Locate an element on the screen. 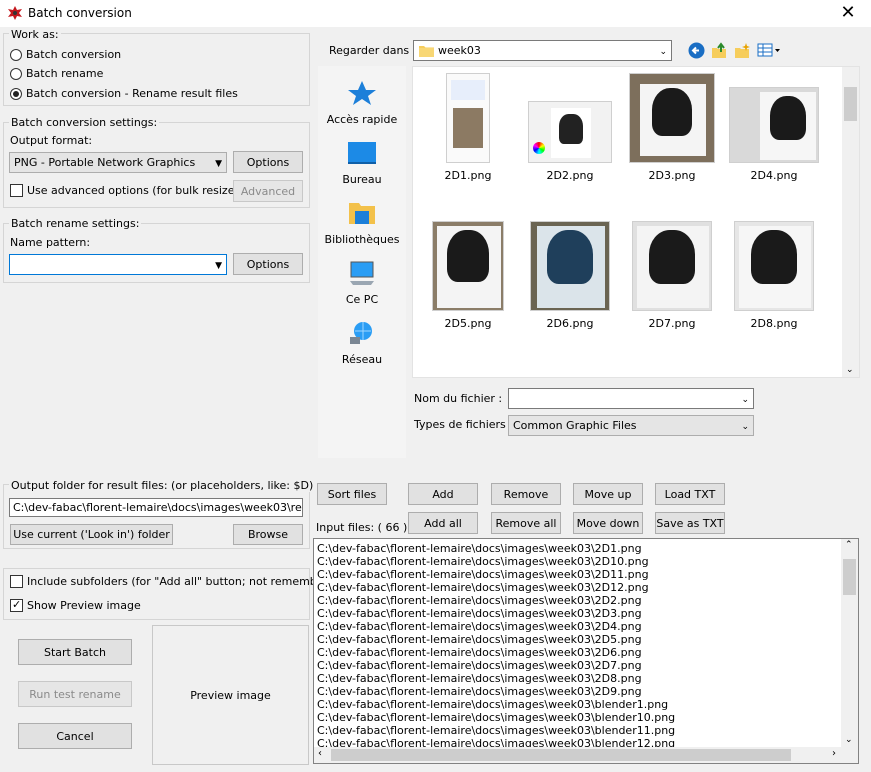 The width and height of the screenshot is (871, 772). place-label: Réseau is located at coordinates (362, 359).